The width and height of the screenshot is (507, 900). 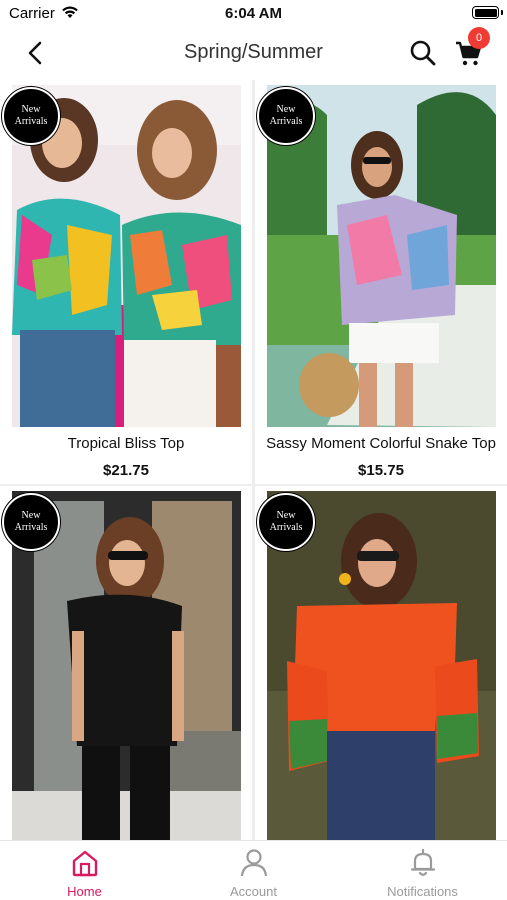 What do you see at coordinates (84, 891) in the screenshot?
I see `tab-label-home: Home` at bounding box center [84, 891].